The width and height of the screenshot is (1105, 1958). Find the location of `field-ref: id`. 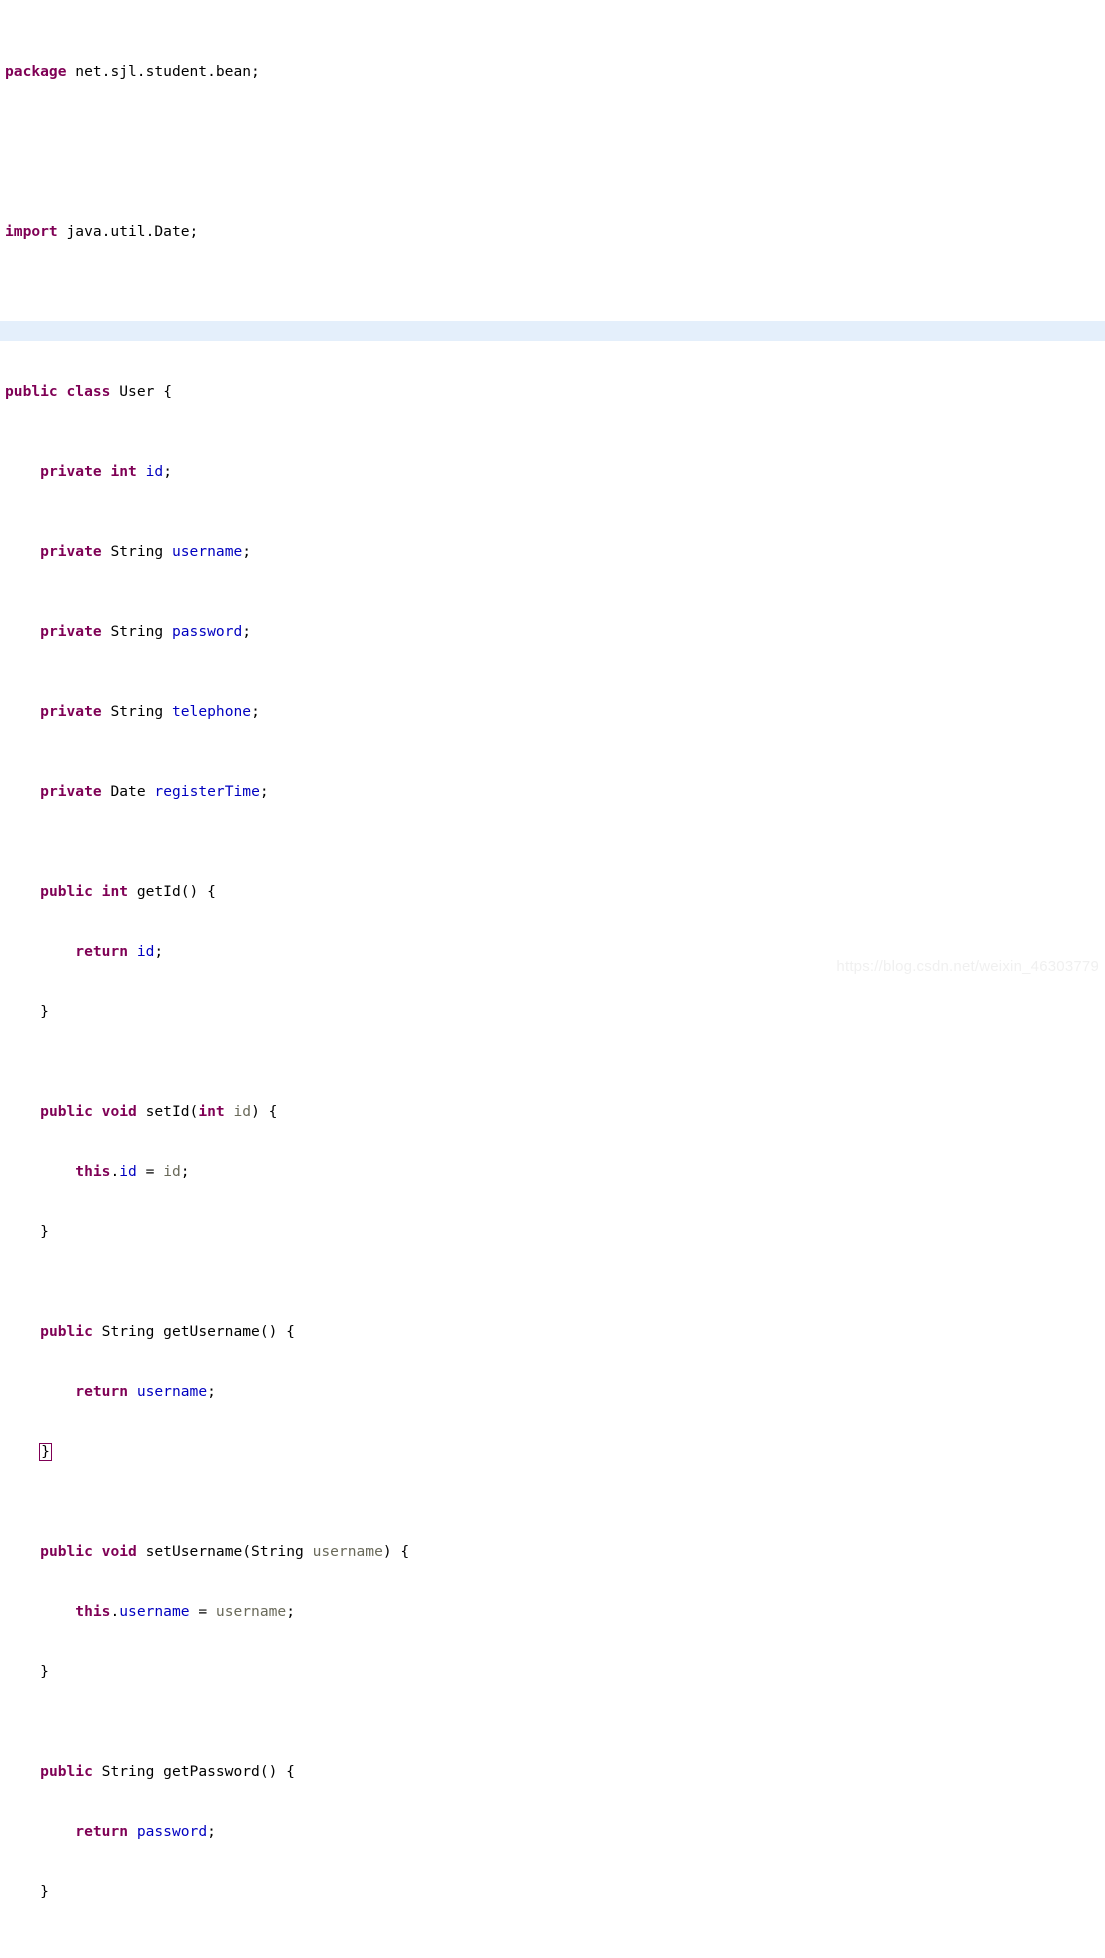

field-ref: id is located at coordinates (128, 1171).